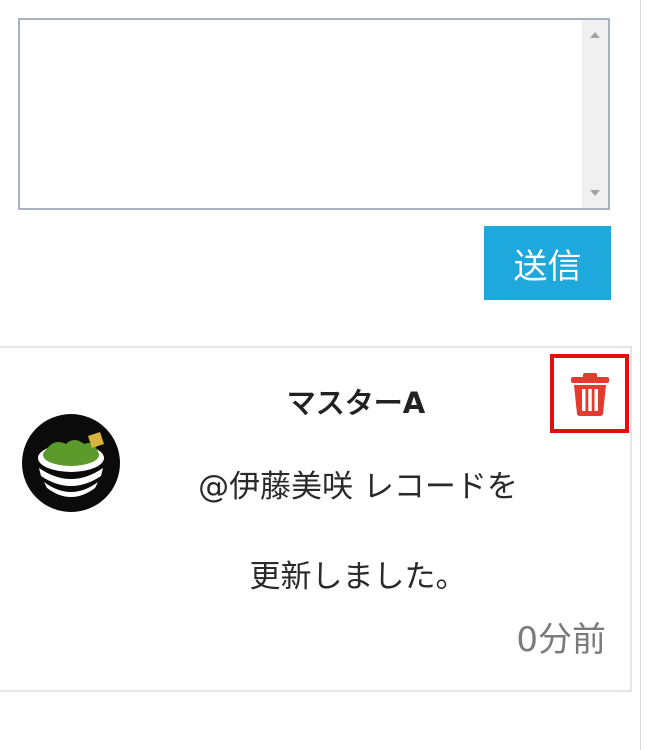 The width and height of the screenshot is (650, 750). Describe the element at coordinates (547, 263) in the screenshot. I see `send-button: 送信` at that location.